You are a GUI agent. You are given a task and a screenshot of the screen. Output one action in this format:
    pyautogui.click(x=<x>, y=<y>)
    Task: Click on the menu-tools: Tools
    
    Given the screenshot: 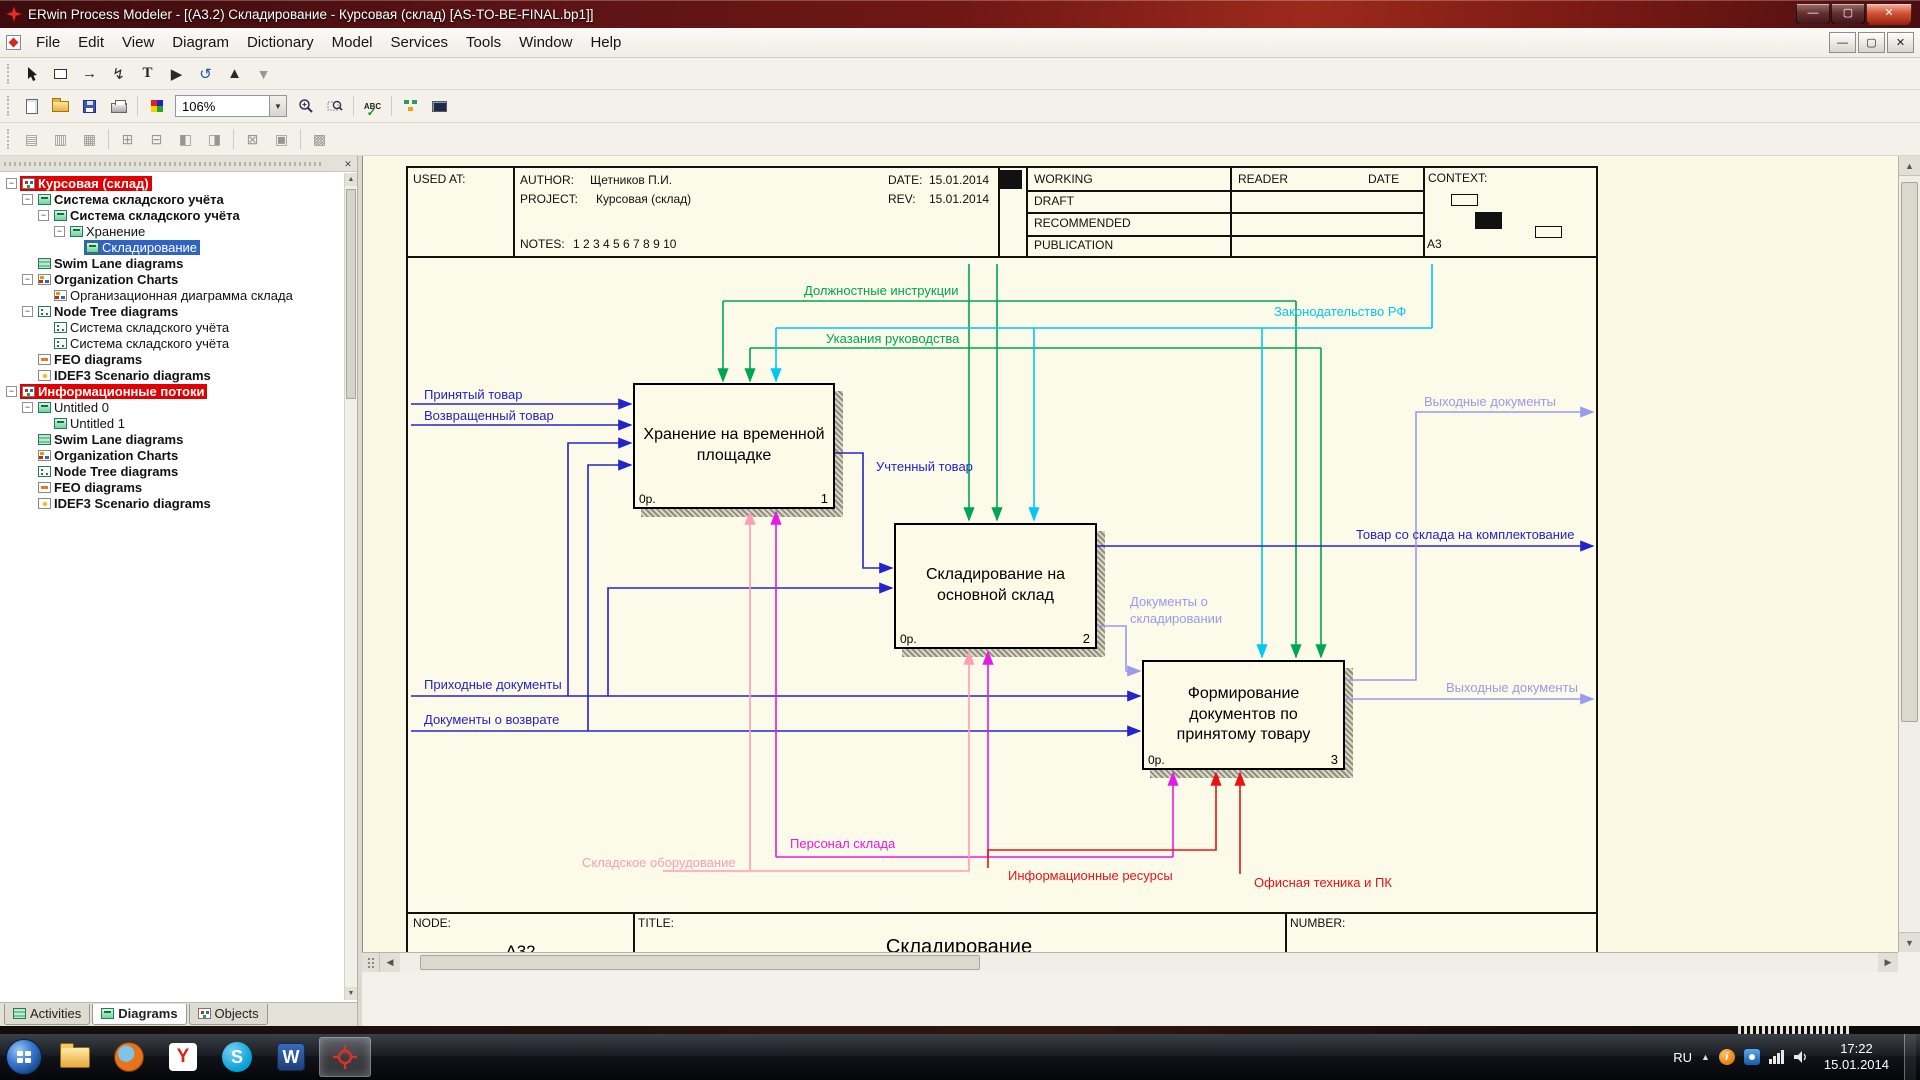 What is the action you would take?
    pyautogui.click(x=483, y=42)
    